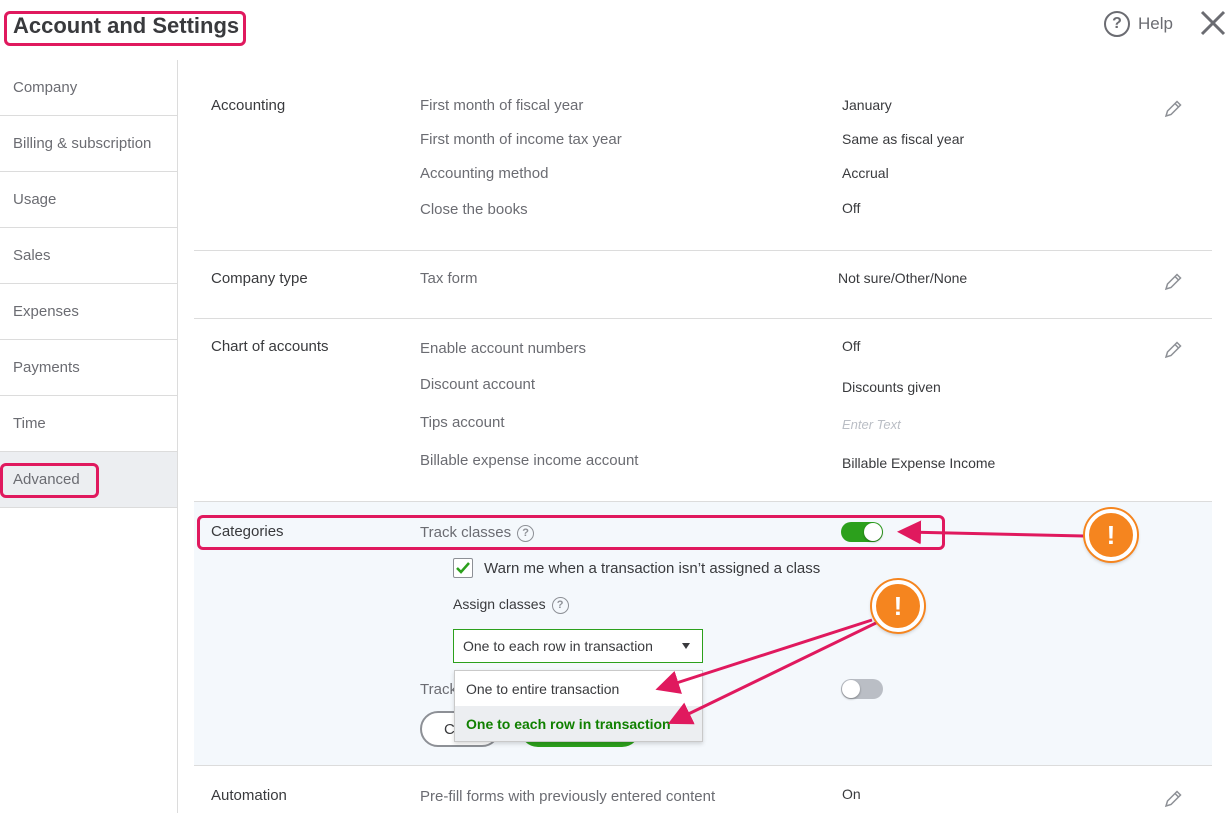  Describe the element at coordinates (686, 646) in the screenshot. I see `caret-down-icon` at that location.